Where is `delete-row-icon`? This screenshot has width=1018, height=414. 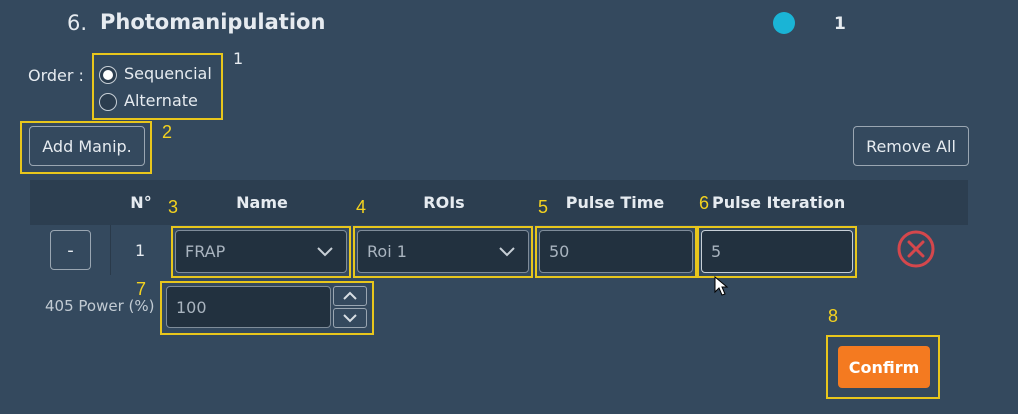 delete-row-icon is located at coordinates (916, 249).